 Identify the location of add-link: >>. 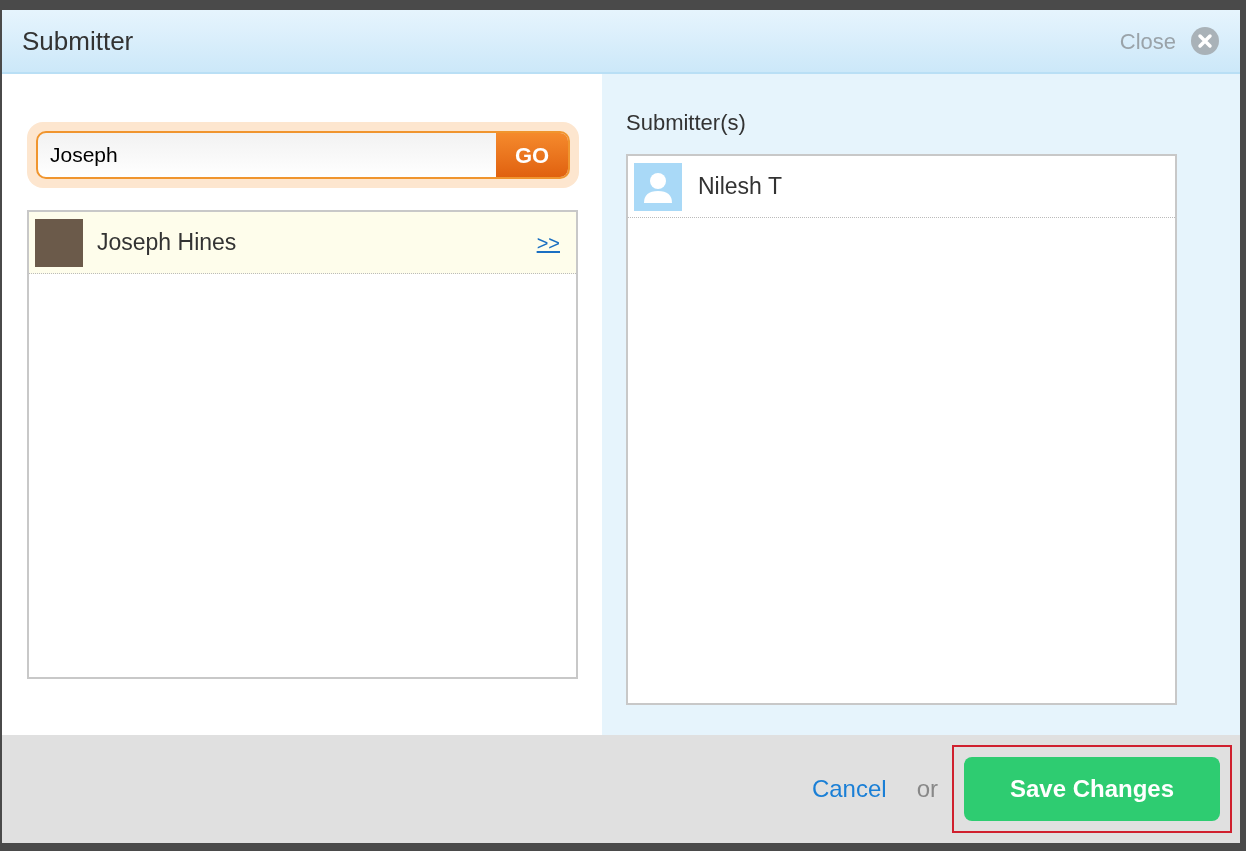
(548, 242).